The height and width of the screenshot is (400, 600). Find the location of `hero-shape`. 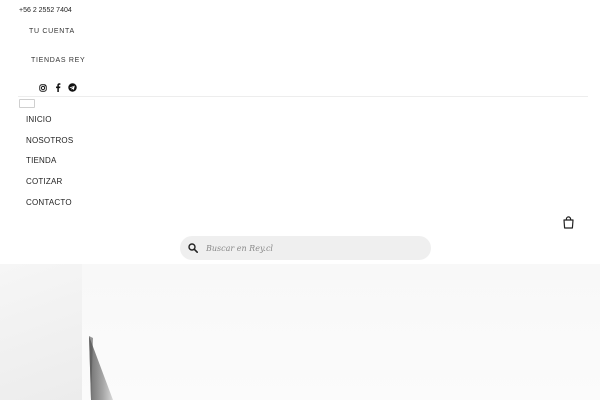

hero-shape is located at coordinates (101, 368).